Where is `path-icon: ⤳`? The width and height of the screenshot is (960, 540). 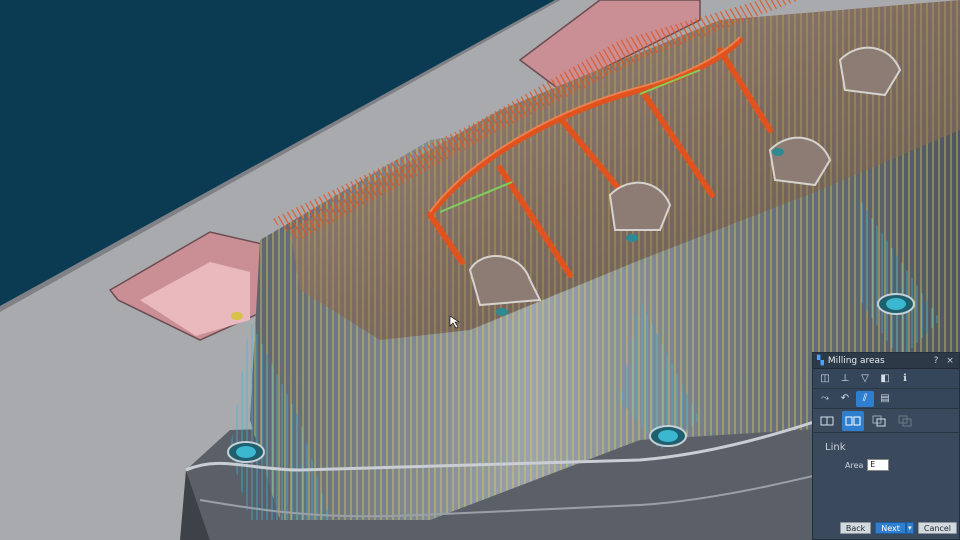
path-icon: ⤳ is located at coordinates (825, 399).